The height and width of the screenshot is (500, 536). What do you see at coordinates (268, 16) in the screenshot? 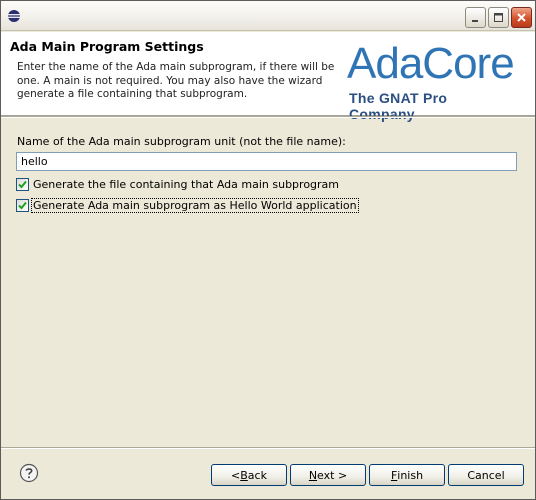
I see `title-bar` at bounding box center [268, 16].